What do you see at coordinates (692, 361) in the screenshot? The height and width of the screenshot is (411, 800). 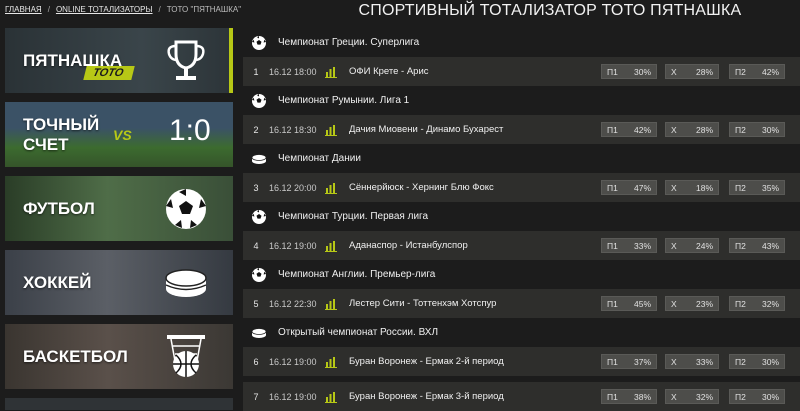 I see `outcome-draw-button: Х 33%` at bounding box center [692, 361].